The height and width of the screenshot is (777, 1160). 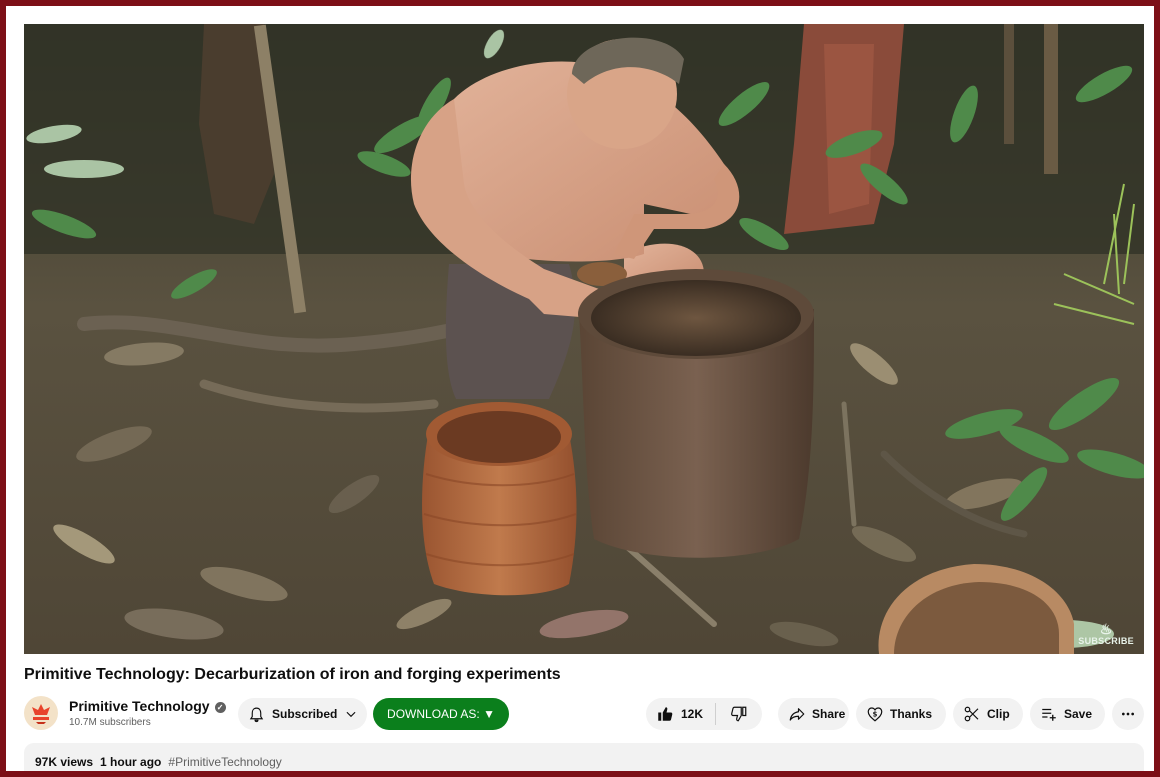 What do you see at coordinates (1078, 714) in the screenshot?
I see `save-label: Save` at bounding box center [1078, 714].